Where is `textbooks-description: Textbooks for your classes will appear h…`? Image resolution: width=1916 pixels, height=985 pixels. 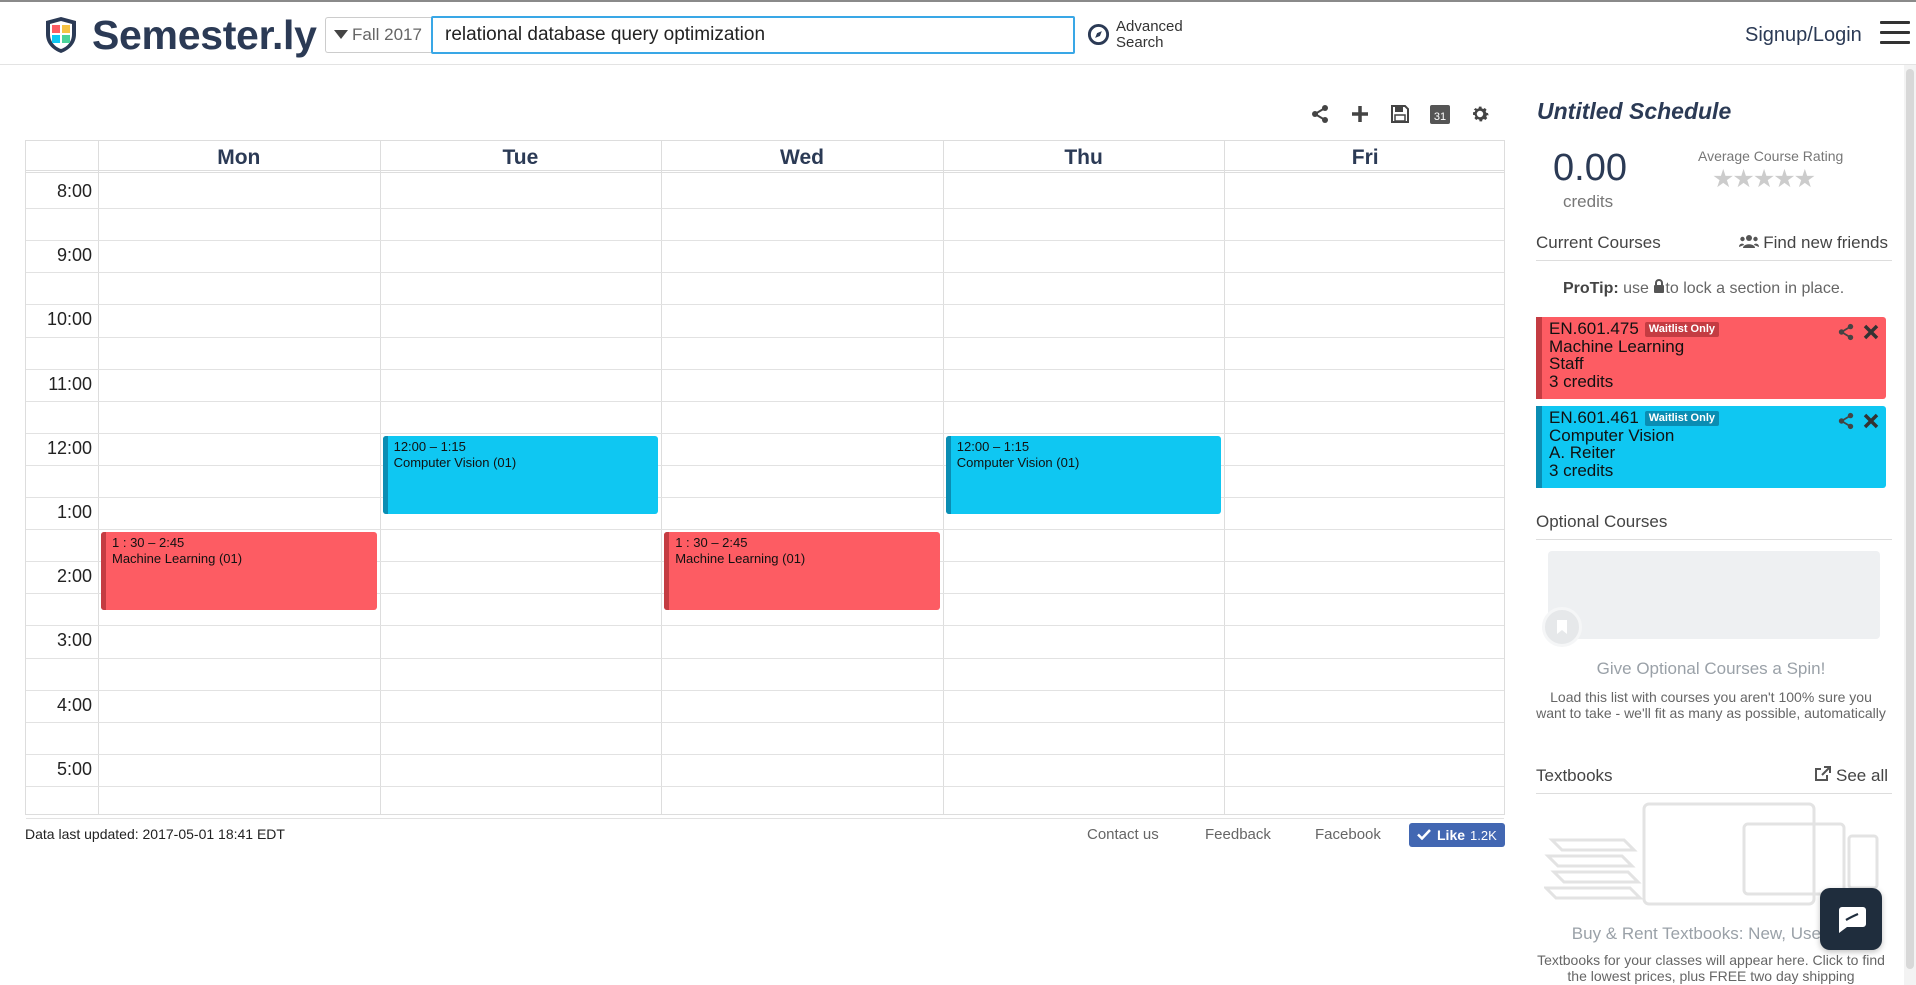
textbooks-description: Textbooks for your classes will appear h… is located at coordinates (1711, 968).